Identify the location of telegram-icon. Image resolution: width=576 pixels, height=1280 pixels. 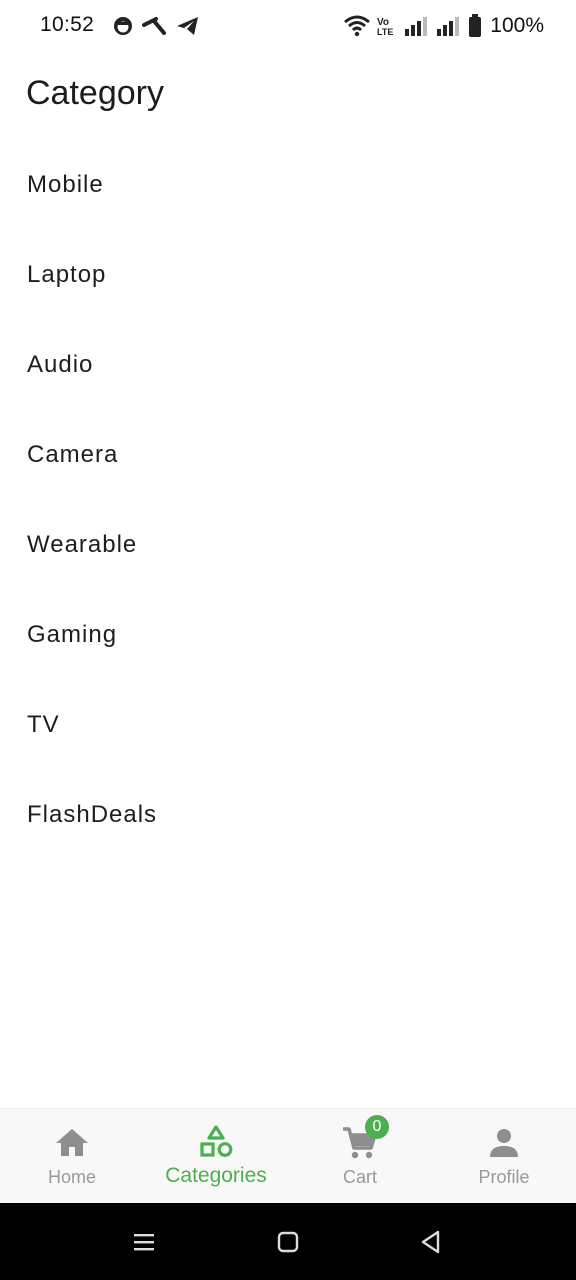
(188, 26).